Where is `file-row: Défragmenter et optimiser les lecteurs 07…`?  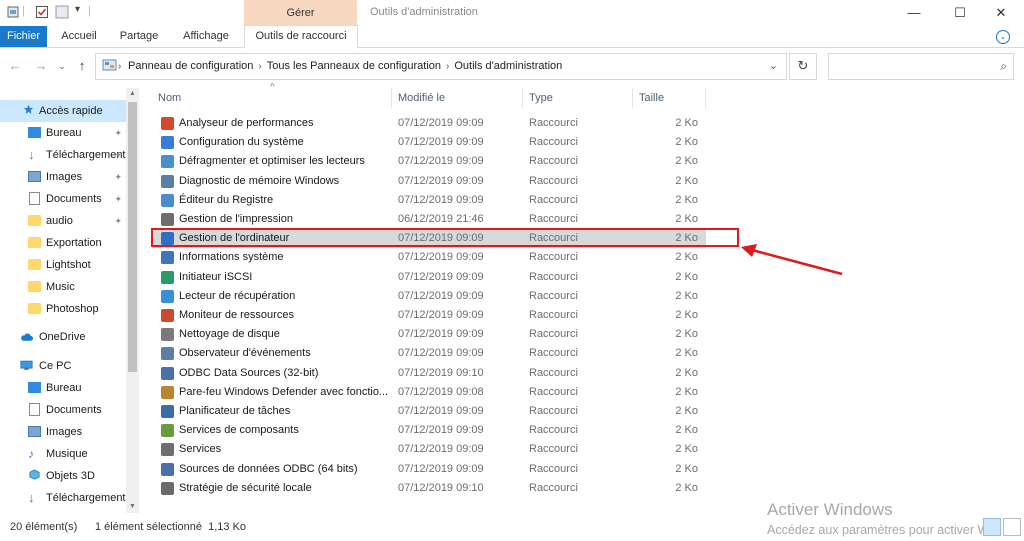
file-row: Défragmenter et optimiser les lecteurs 07… is located at coordinates (429, 161).